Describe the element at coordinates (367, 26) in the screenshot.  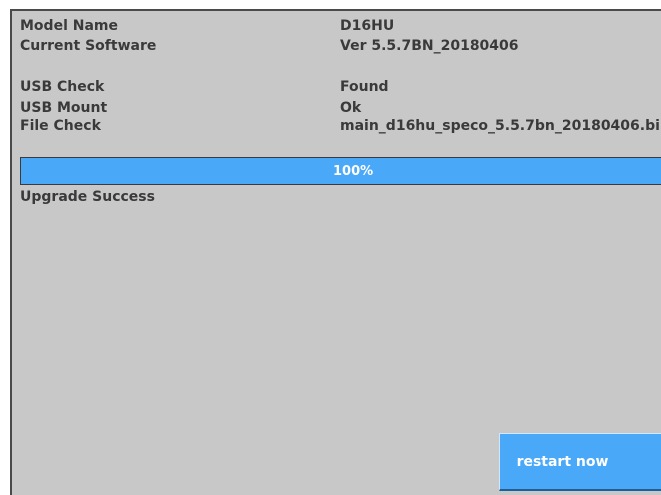
I see `model-name-value: D16HU` at that location.